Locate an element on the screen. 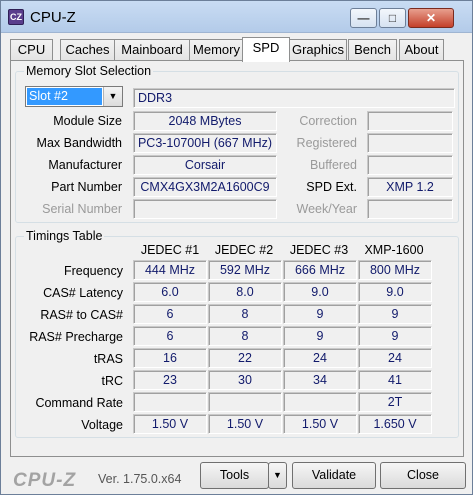 This screenshot has height=495, width=473. registered-value is located at coordinates (410, 143).